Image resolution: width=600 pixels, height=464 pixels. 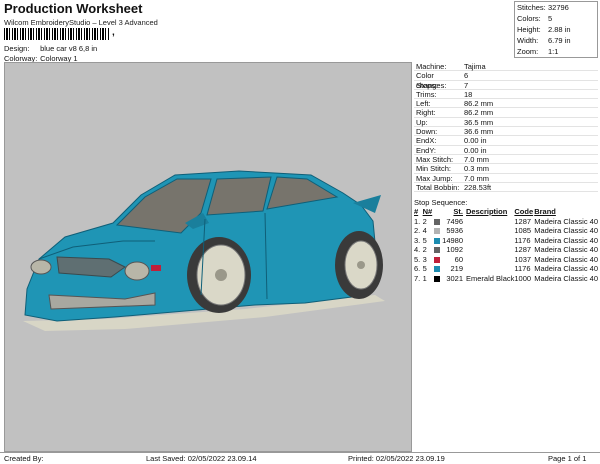 What do you see at coordinates (559, 40) in the screenshot?
I see `summary-value: 6.79 in` at bounding box center [559, 40].